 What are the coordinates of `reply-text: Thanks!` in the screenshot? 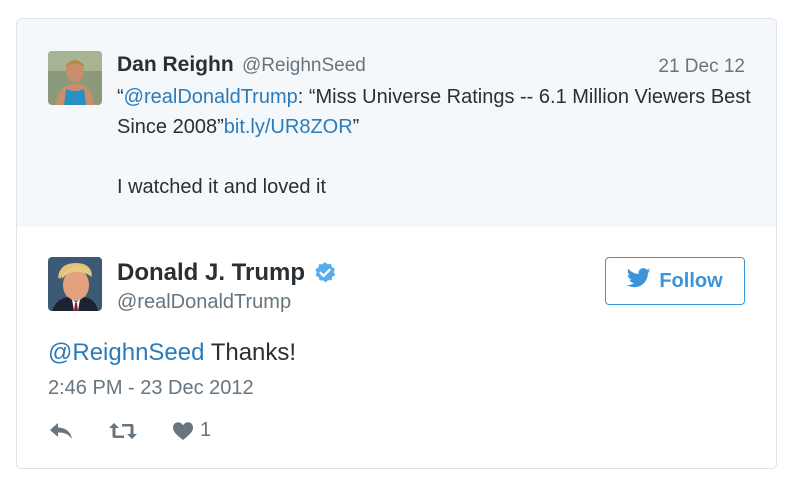 It's located at (250, 352).